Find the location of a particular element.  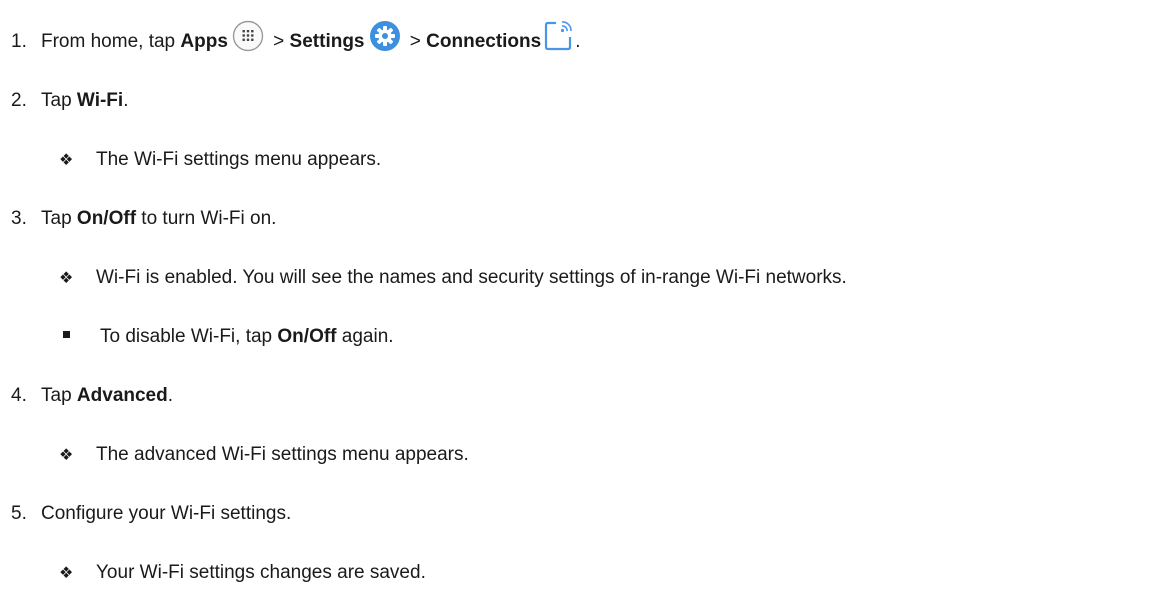

step-3: 3. Tap On/Off to turn Wi-Fi on. is located at coordinates (143, 219).